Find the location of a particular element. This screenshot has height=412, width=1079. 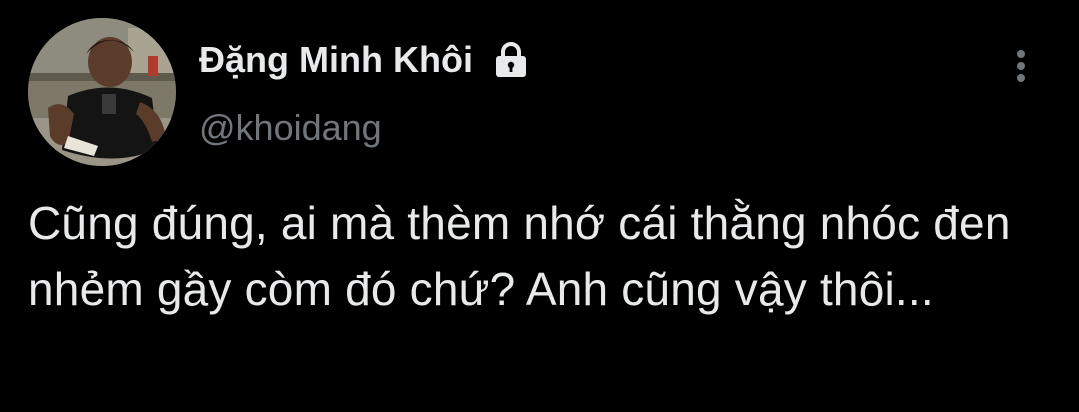

author-name-row: Đặng Minh Khôi is located at coordinates (365, 60).